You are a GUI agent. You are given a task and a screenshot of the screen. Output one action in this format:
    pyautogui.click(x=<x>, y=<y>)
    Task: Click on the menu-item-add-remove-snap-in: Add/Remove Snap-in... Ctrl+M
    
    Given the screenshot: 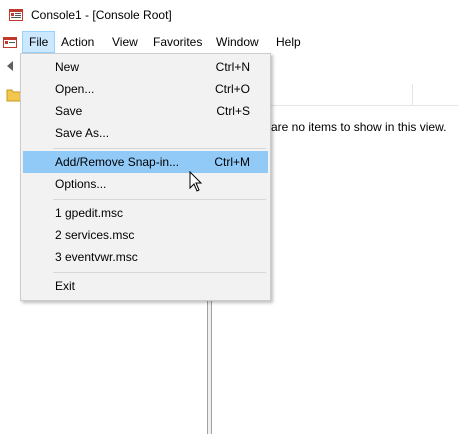 What is the action you would take?
    pyautogui.click(x=145, y=162)
    